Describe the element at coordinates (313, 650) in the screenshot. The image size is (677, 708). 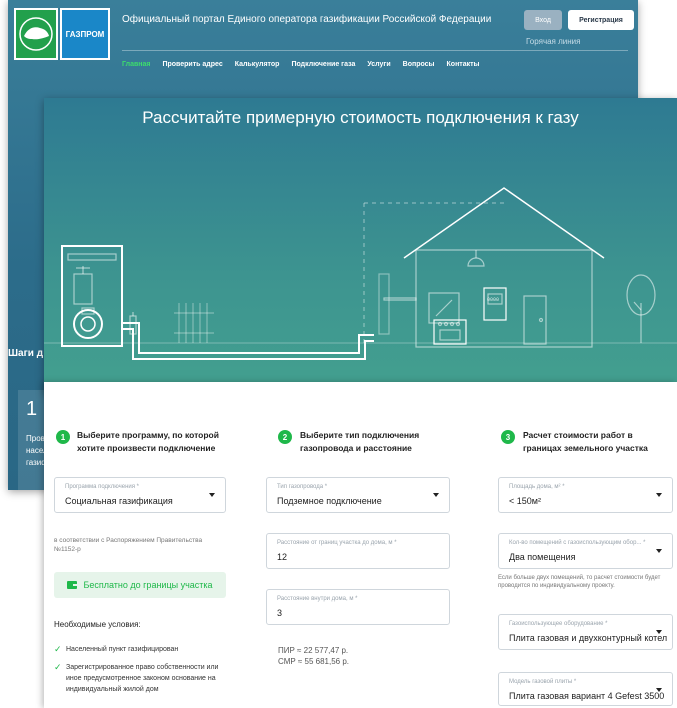
I see `pir-cost: ПИР ≈ 22 577,47 р.` at that location.